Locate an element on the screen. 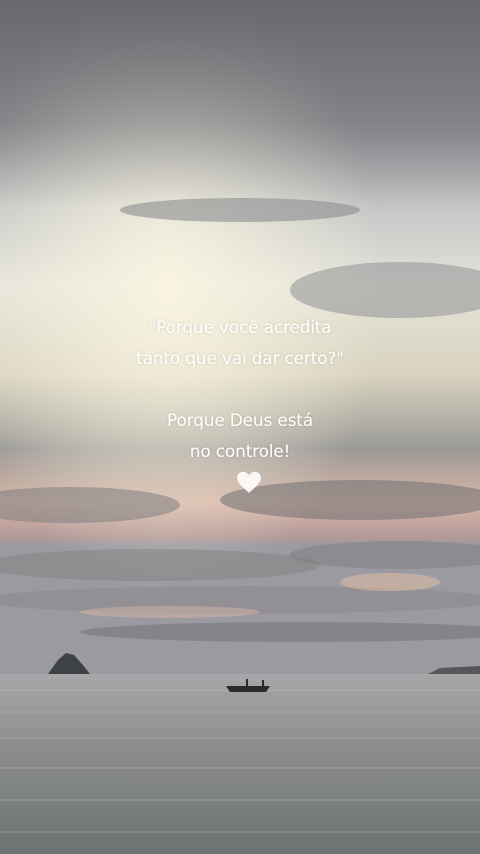  question-line-2: tanto que vai dar certo?" is located at coordinates (240, 359).